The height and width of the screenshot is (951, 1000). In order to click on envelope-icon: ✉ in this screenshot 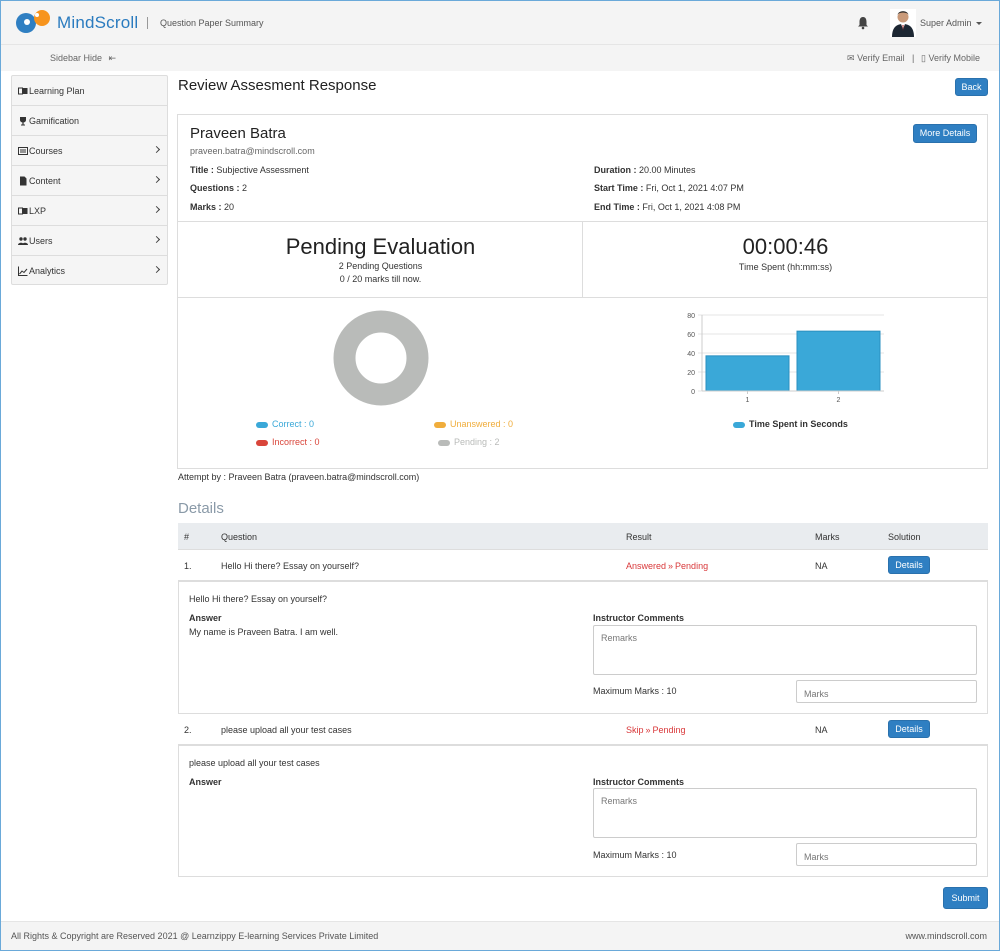, I will do `click(851, 58)`.